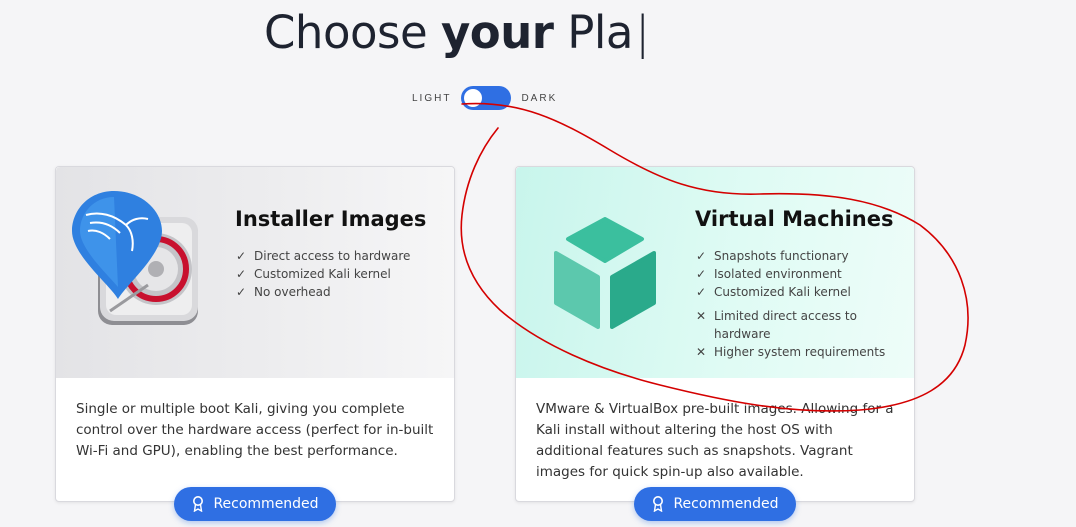 The width and height of the screenshot is (1076, 527). Describe the element at coordinates (539, 98) in the screenshot. I see `dark-label: DARK` at that location.